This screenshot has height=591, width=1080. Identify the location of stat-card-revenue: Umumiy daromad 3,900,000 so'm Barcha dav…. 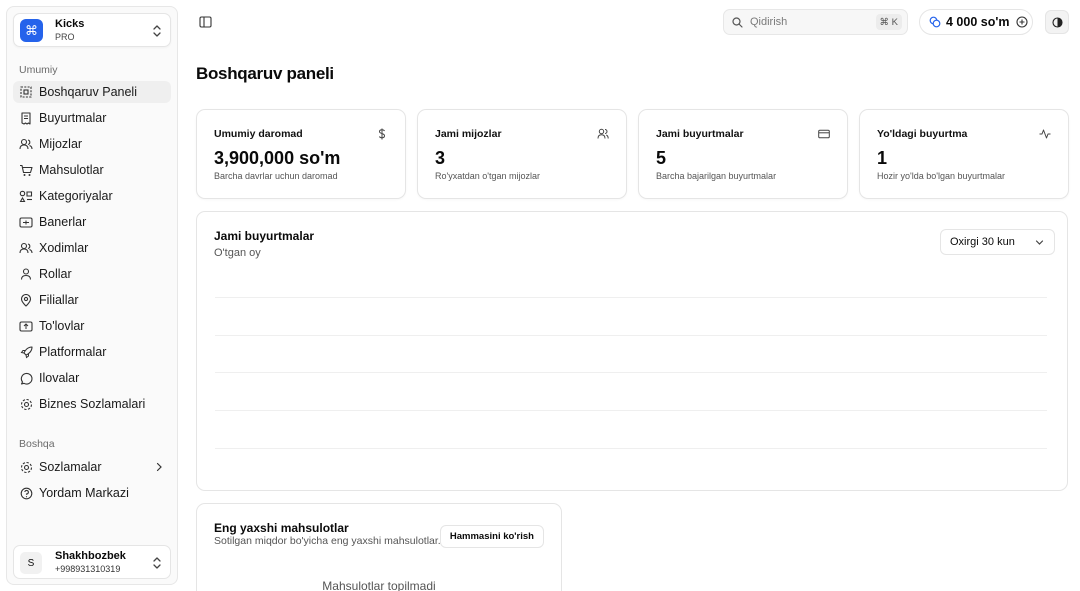
(301, 154).